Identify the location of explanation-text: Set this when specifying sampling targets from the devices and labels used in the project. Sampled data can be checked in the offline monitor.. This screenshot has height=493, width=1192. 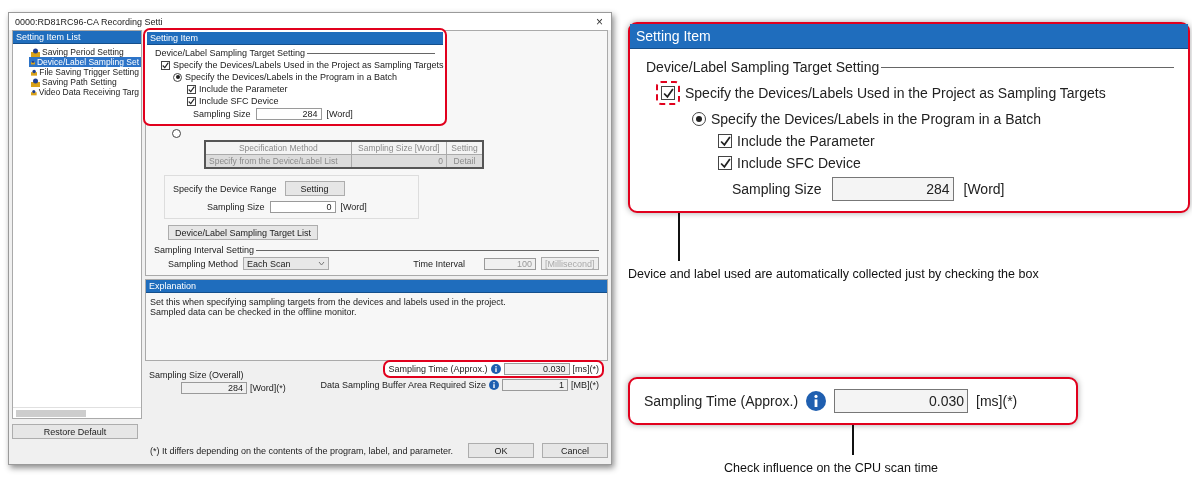
(328, 307).